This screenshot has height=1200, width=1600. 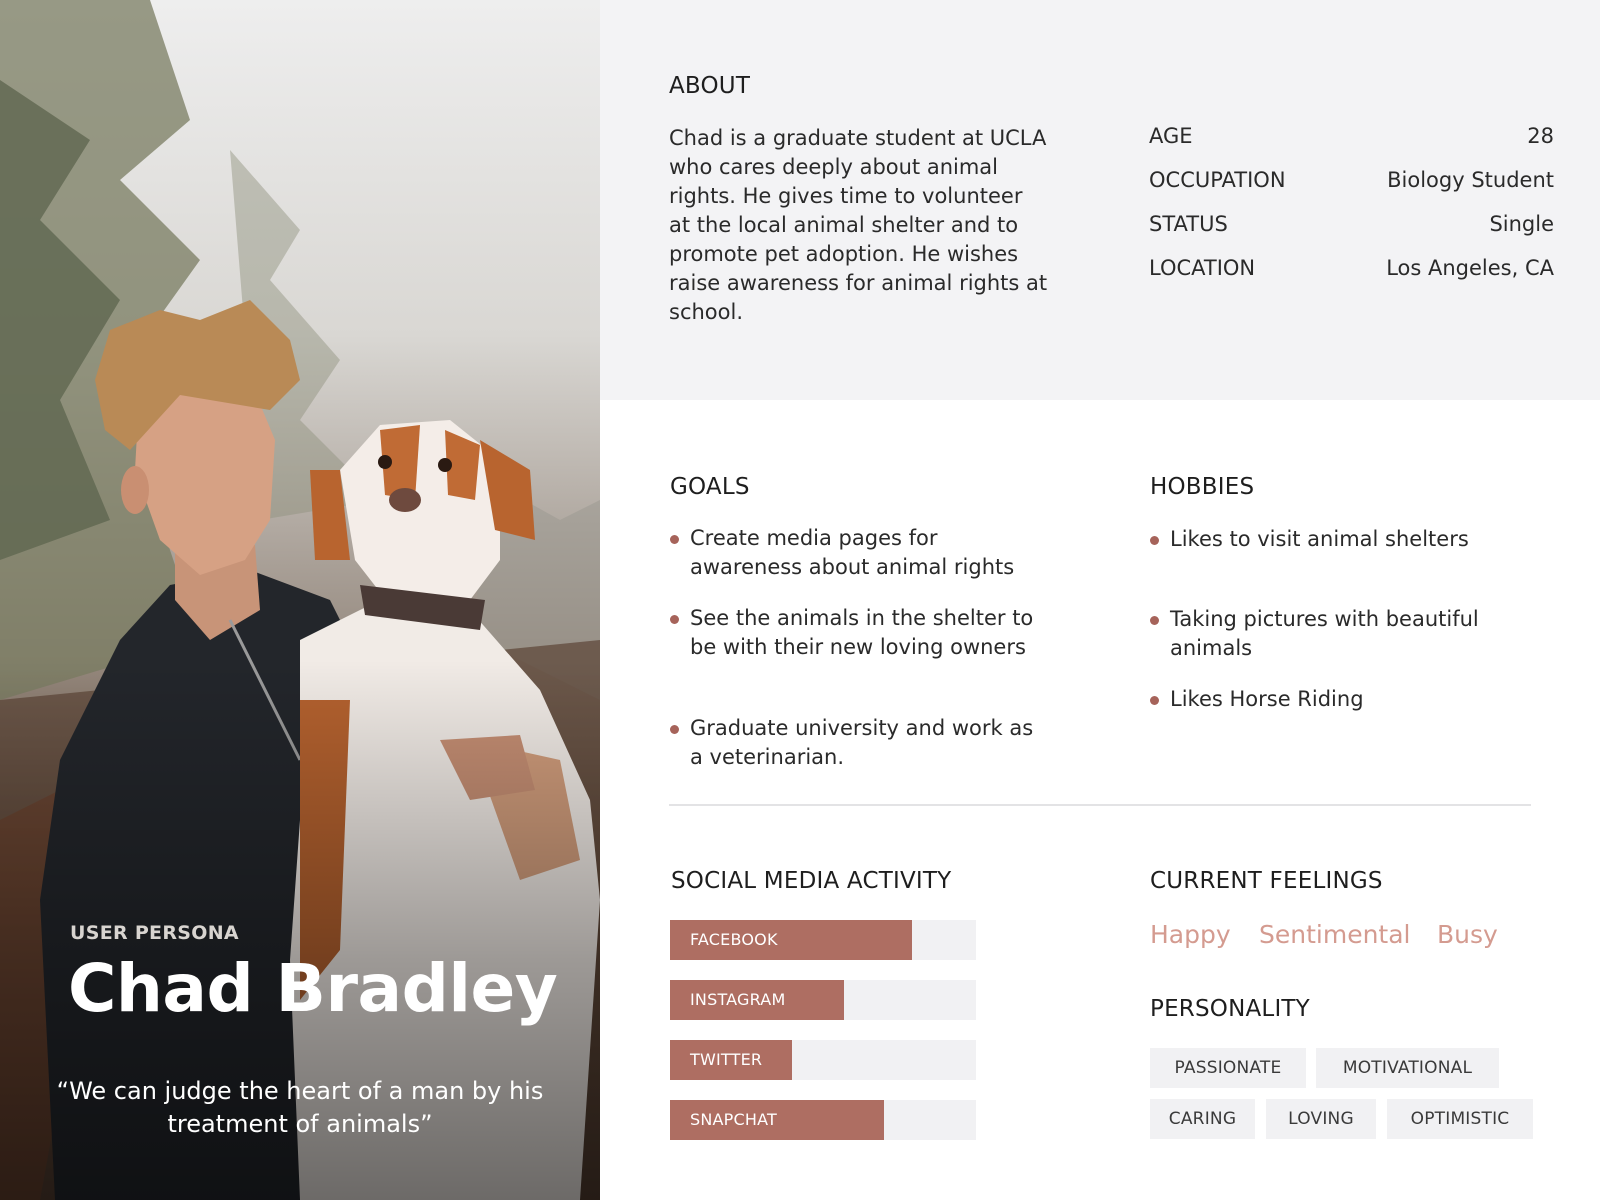 I want to click on about-heading: ABOUT, so click(x=710, y=86).